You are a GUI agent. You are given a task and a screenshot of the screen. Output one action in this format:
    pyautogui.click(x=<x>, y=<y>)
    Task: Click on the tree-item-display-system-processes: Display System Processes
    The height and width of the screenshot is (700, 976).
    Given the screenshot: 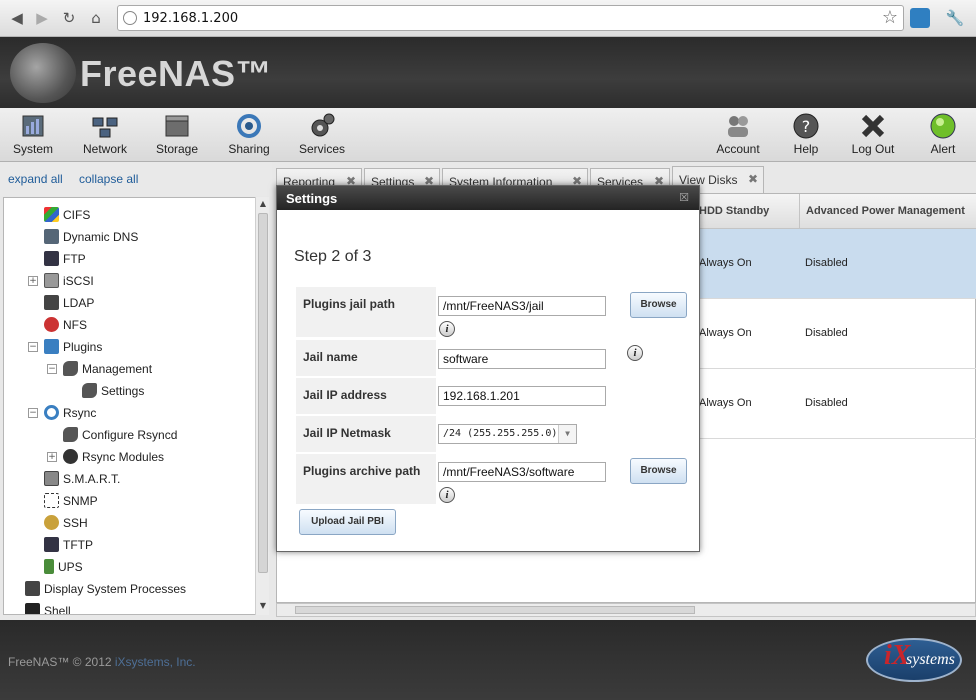 What is the action you would take?
    pyautogui.click(x=105, y=589)
    